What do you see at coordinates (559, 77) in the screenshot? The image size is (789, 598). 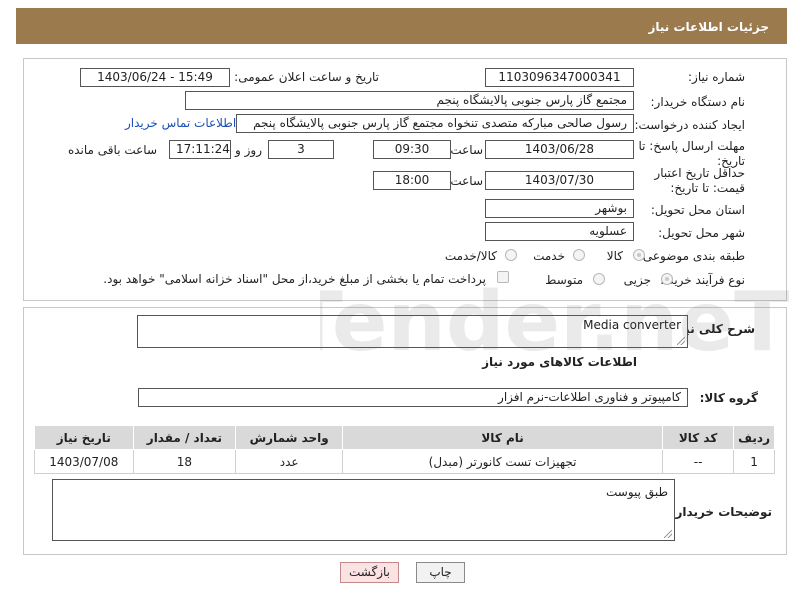 I see `need-number-field: 1103096347000341` at bounding box center [559, 77].